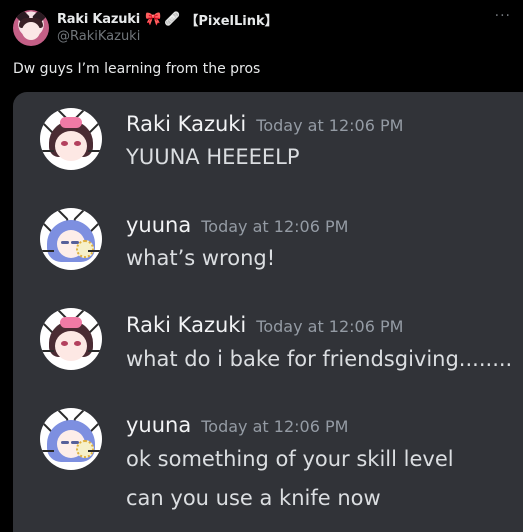  Describe the element at coordinates (290, 459) in the screenshot. I see `message-text: ok something of your skill level` at that location.